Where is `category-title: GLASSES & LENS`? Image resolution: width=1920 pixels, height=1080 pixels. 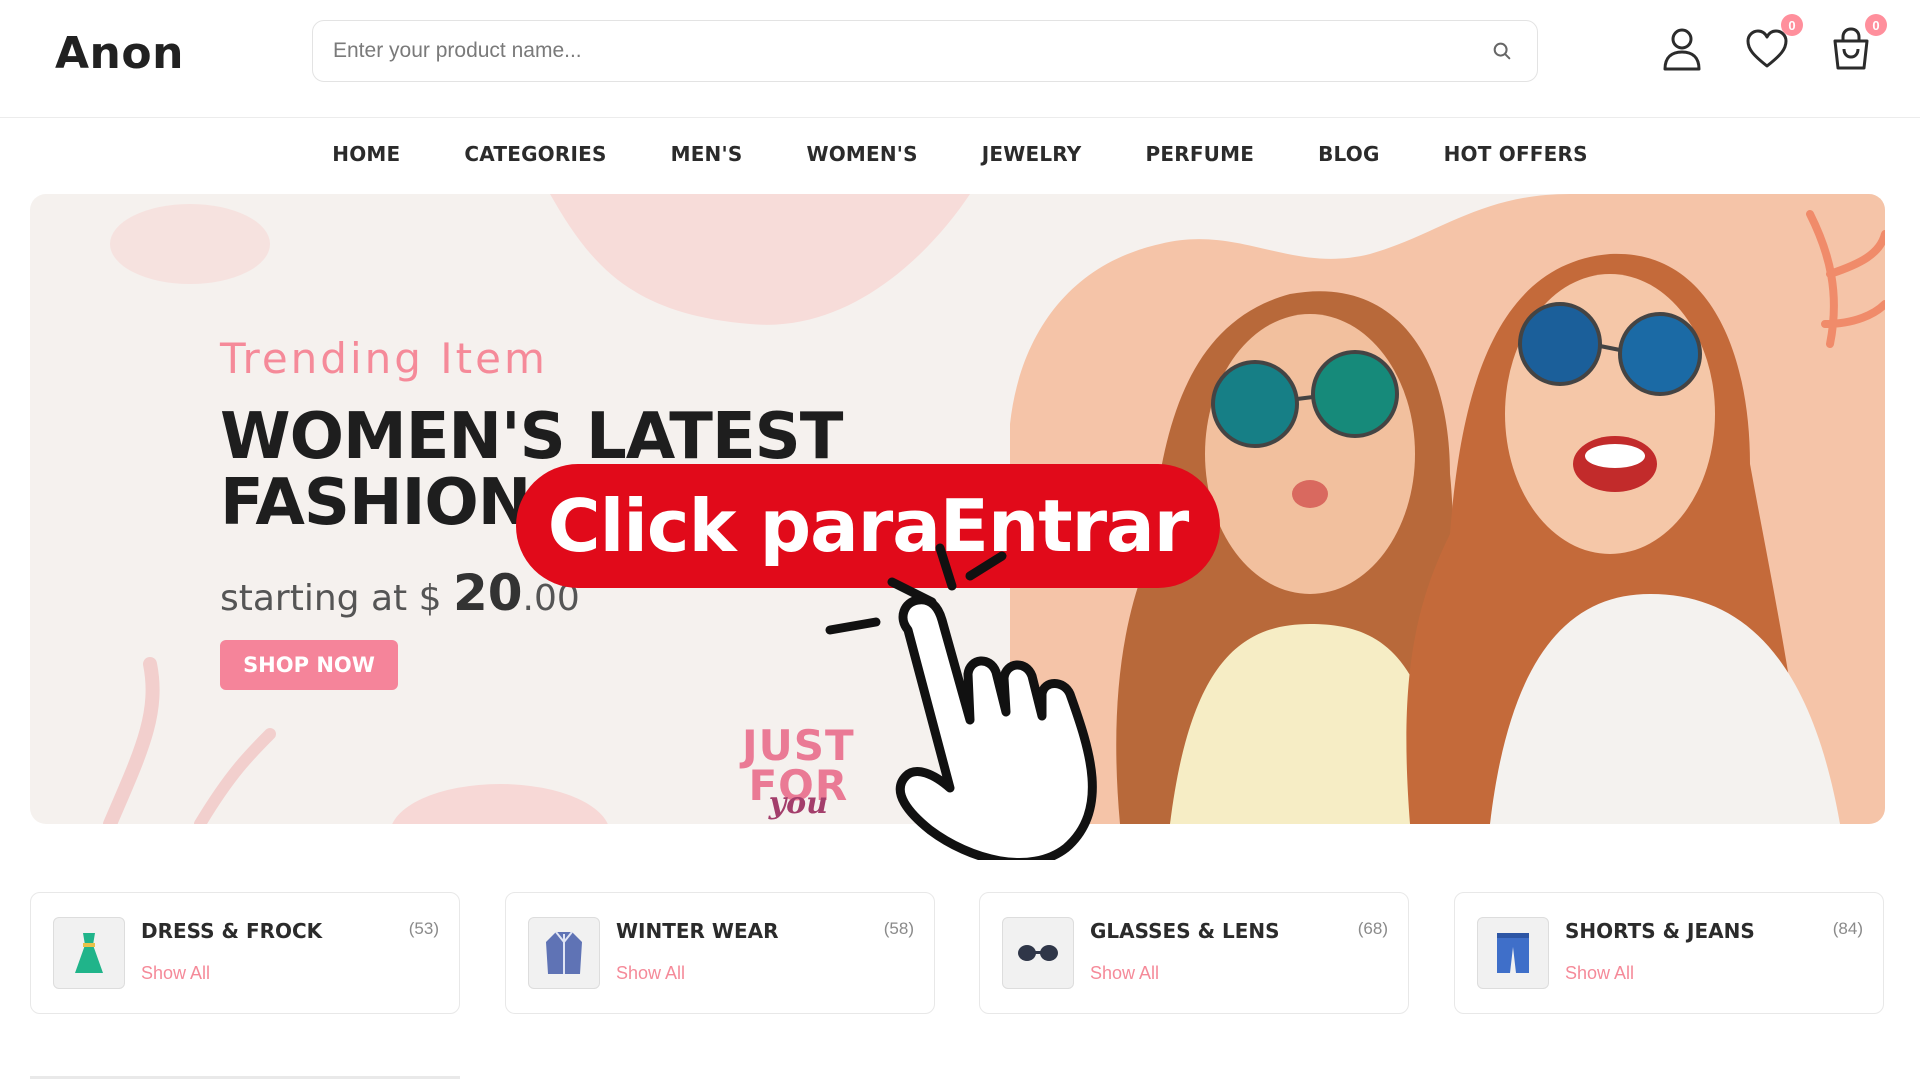 category-title: GLASSES & LENS is located at coordinates (1185, 931).